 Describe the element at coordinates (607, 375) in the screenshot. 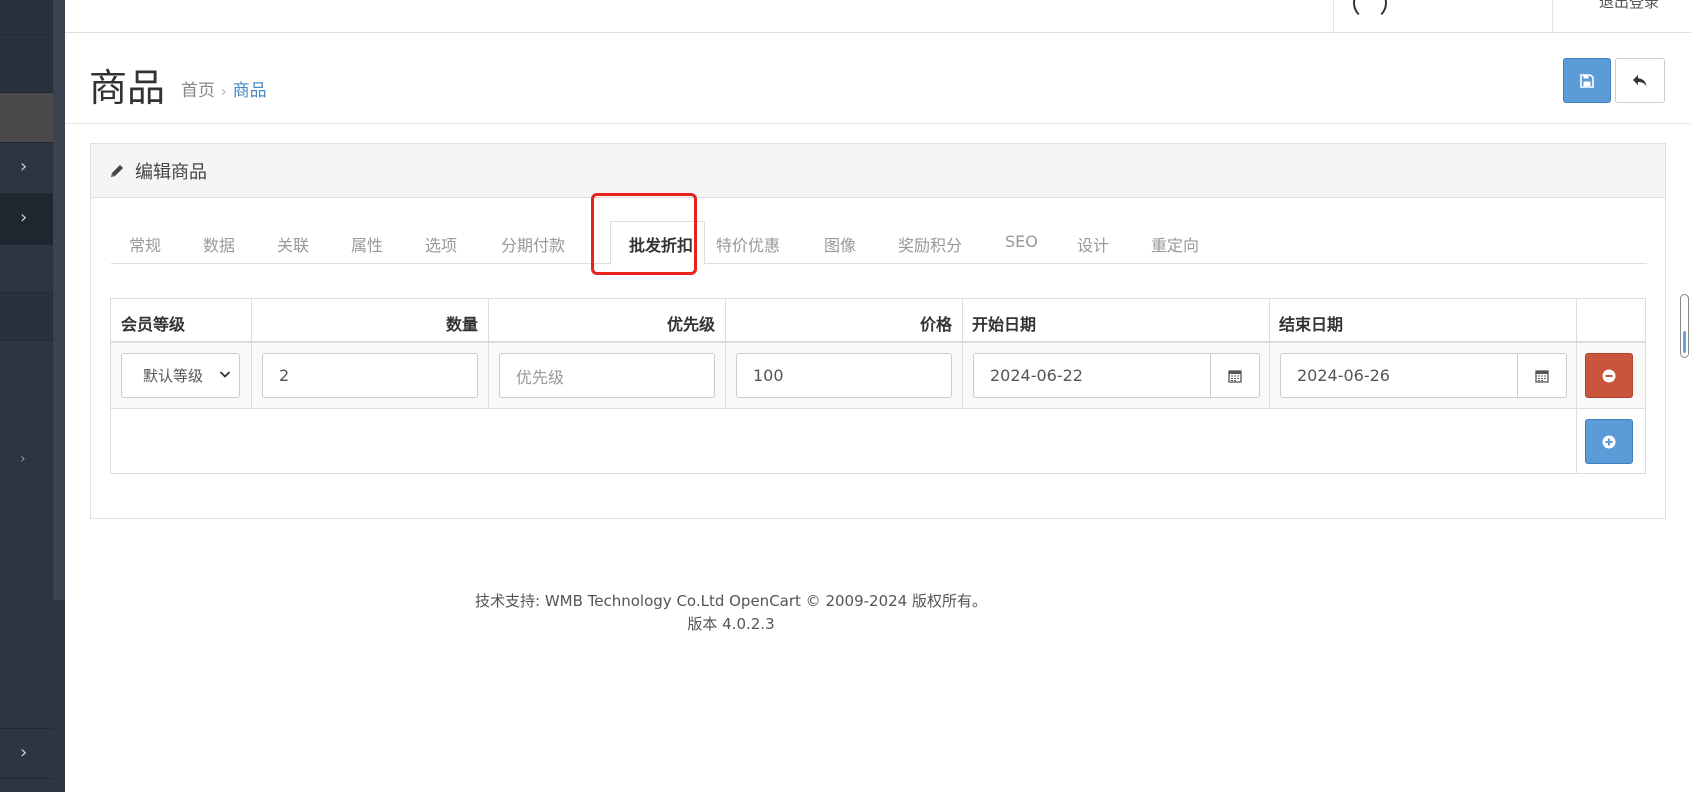

I see `priority-input: 优先级` at that location.